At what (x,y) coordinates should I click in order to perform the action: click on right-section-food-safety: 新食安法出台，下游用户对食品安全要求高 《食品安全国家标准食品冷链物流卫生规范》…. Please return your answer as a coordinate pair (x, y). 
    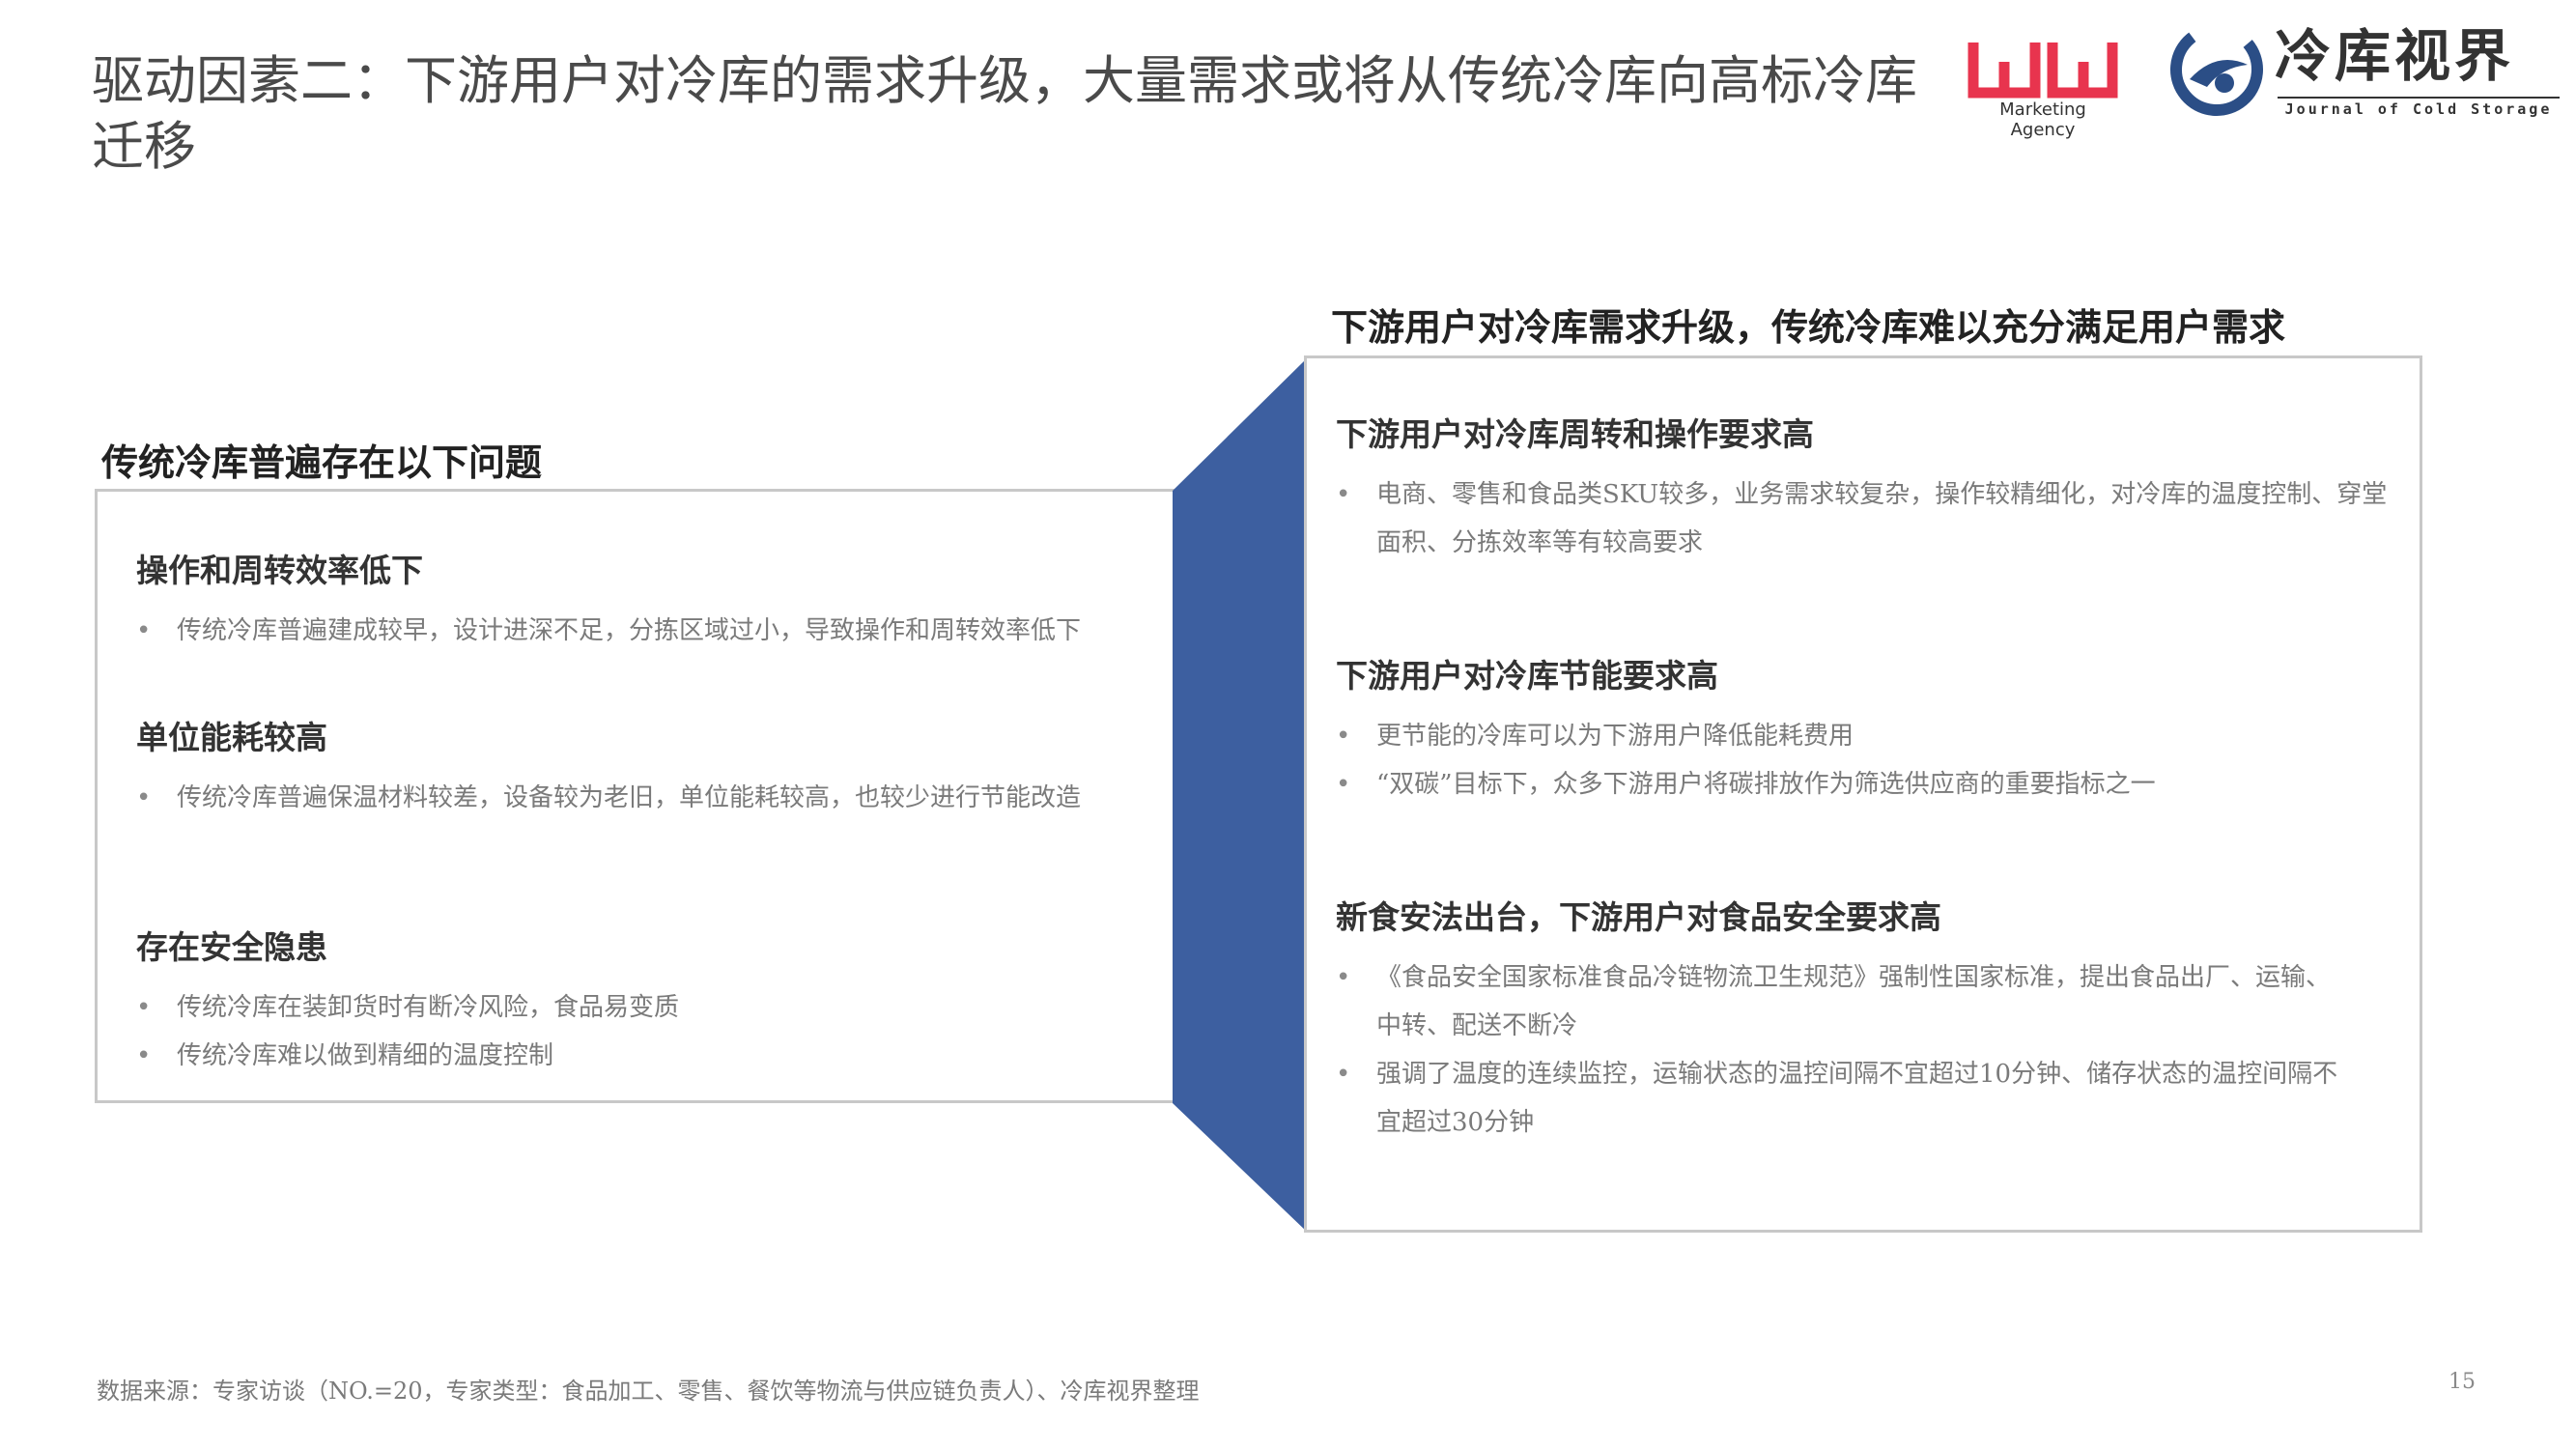
    Looking at the image, I should click on (1838, 1019).